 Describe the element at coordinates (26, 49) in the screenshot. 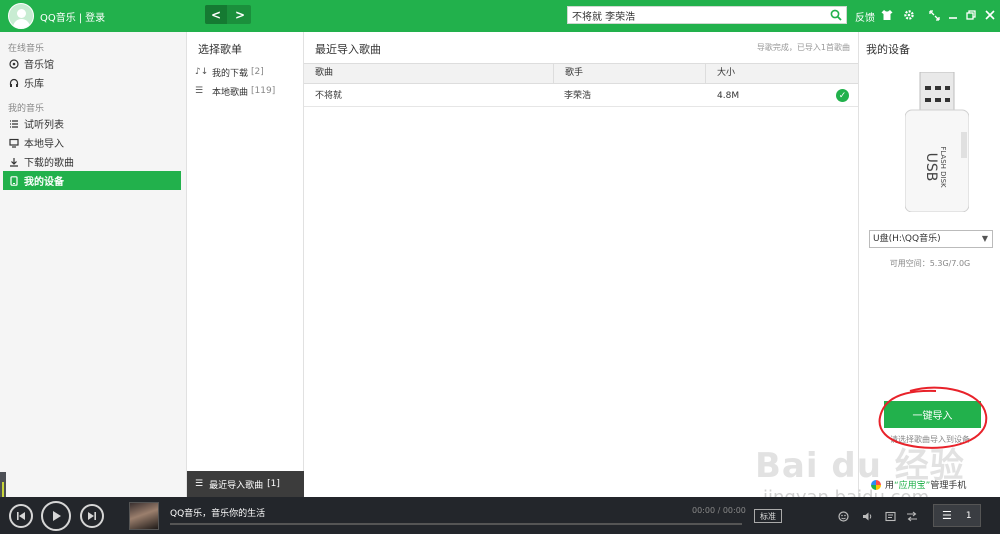

I see `section-title-online: 在线音乐` at that location.